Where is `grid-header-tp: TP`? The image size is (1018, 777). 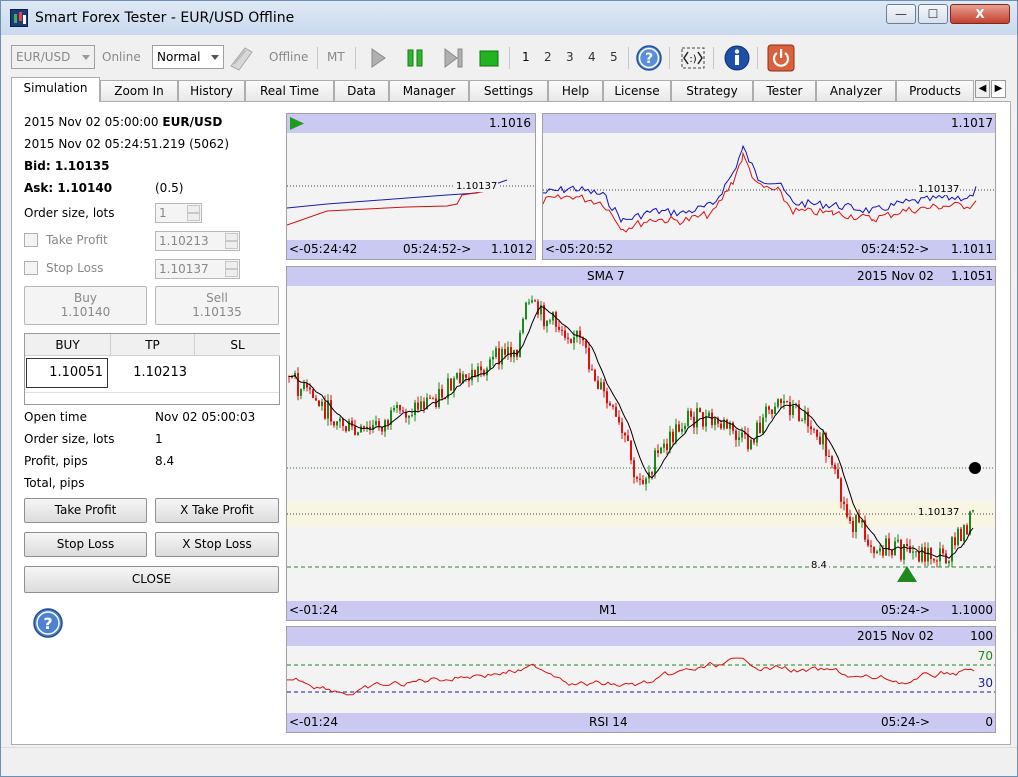
grid-header-tp: TP is located at coordinates (153, 345).